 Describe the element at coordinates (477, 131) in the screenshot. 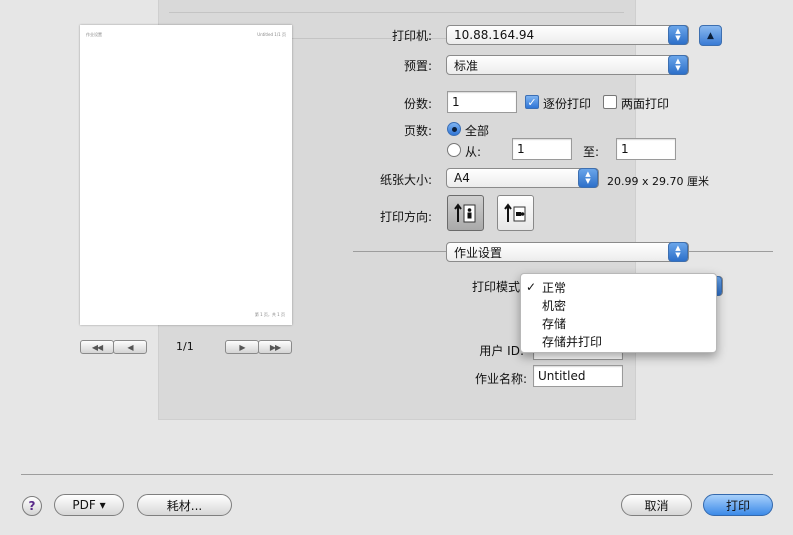

I see `pages-all-label: 全部` at that location.